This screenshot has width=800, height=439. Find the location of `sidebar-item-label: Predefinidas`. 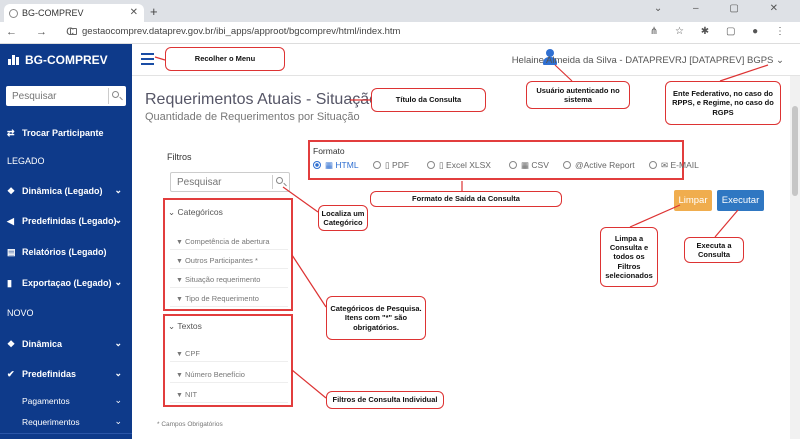

sidebar-item-label: Predefinidas is located at coordinates (49, 374).